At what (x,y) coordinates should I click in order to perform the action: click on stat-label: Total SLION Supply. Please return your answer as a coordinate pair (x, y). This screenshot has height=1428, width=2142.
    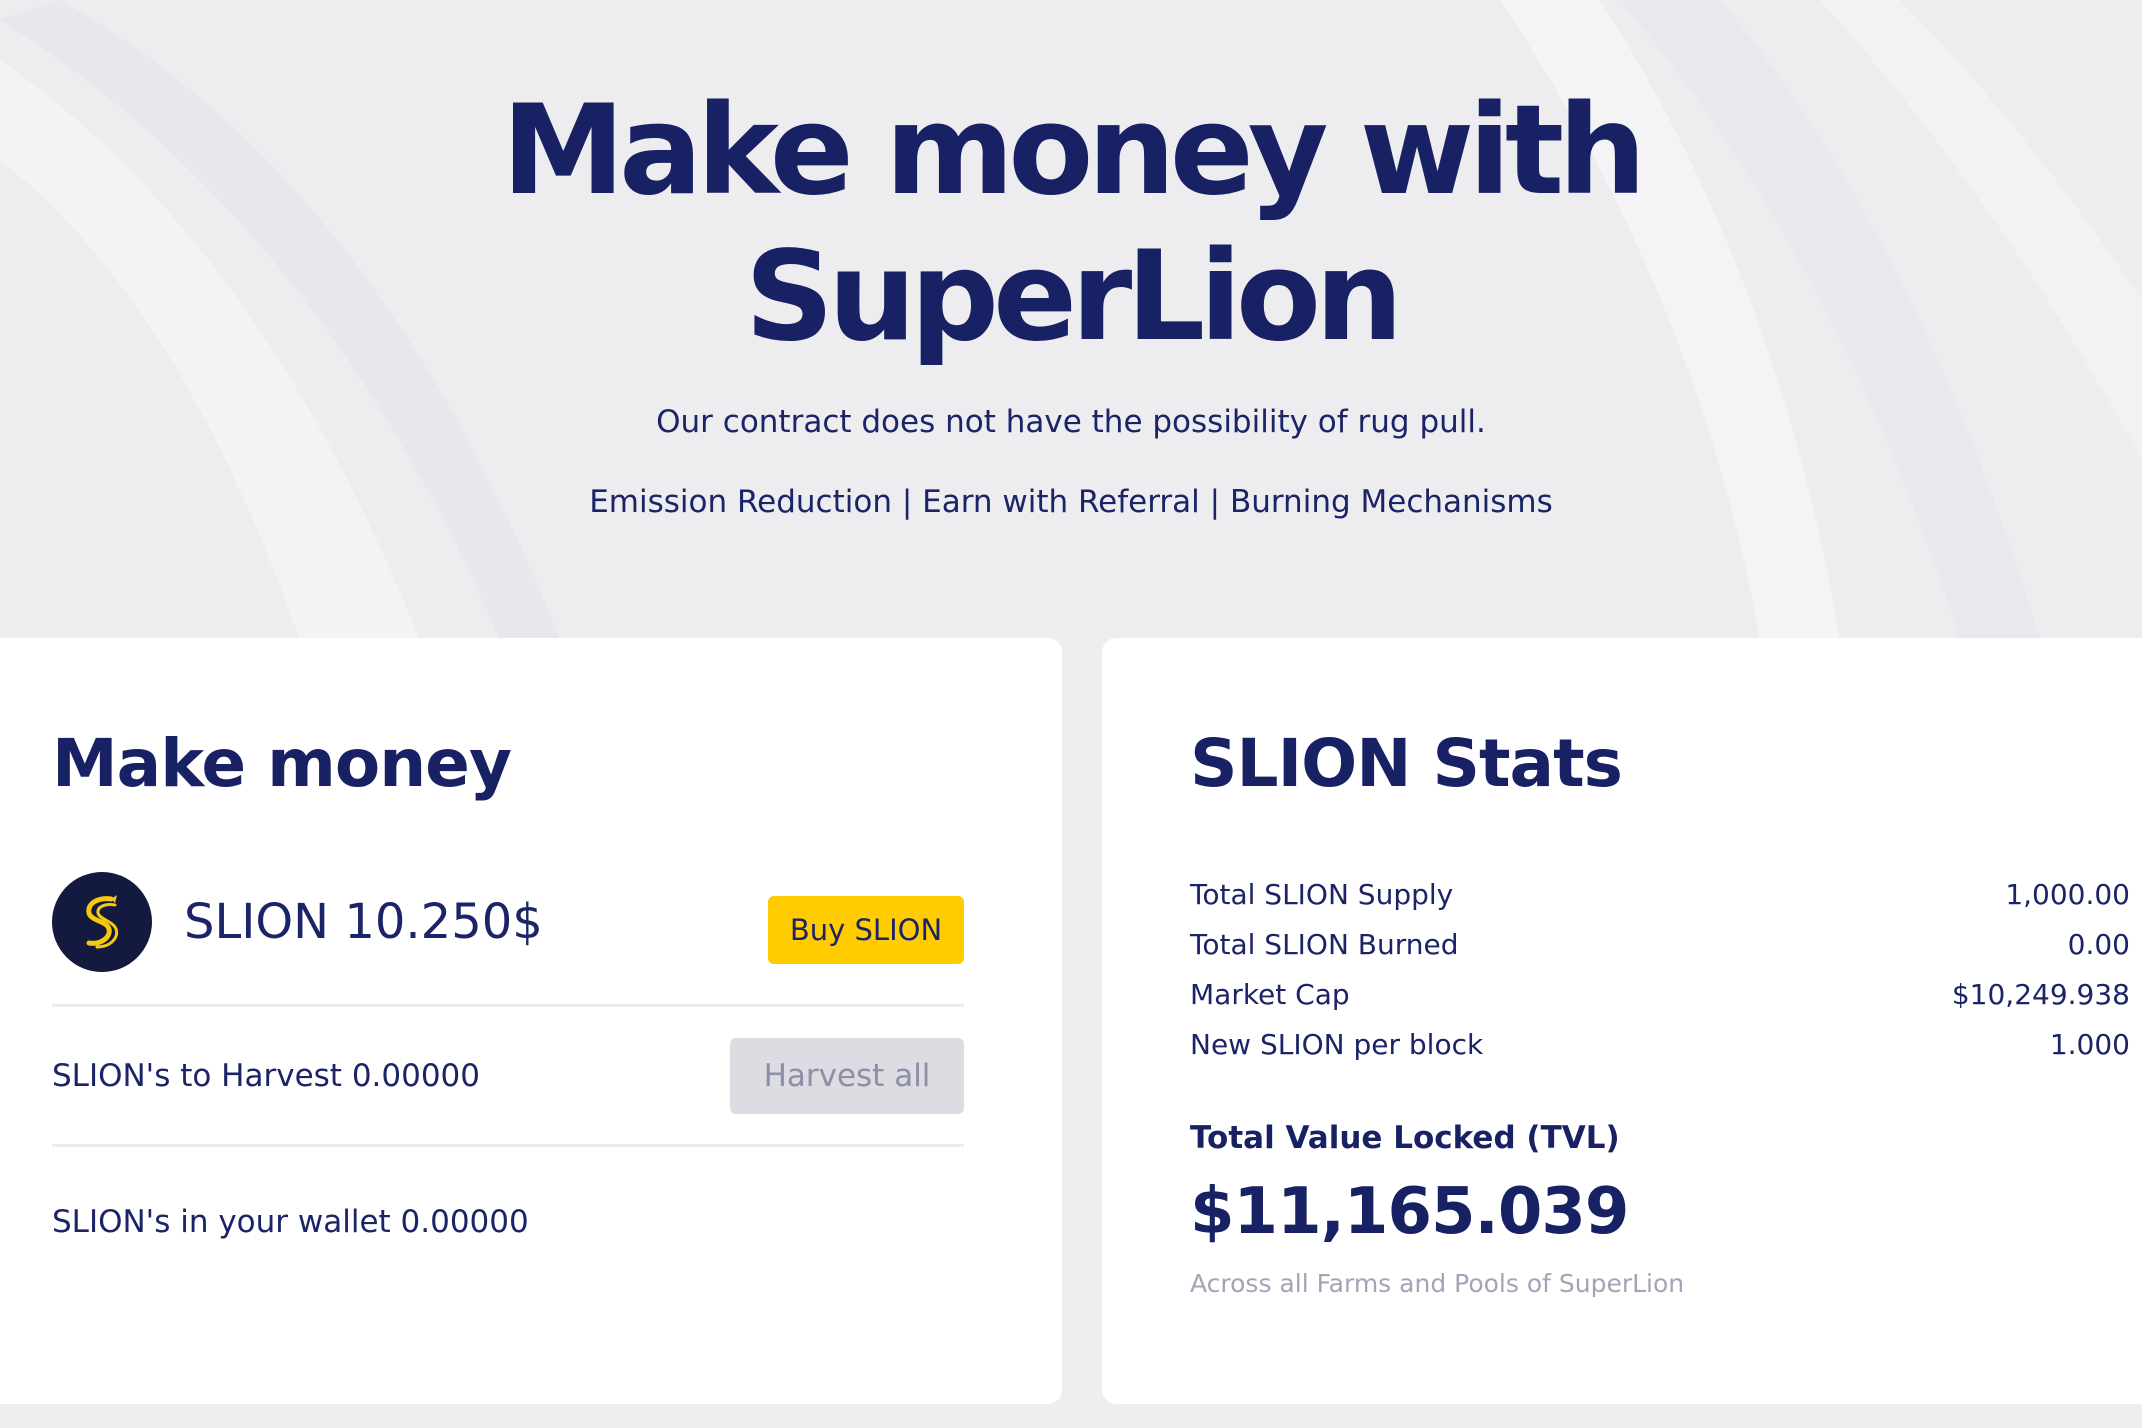
    Looking at the image, I should click on (1322, 894).